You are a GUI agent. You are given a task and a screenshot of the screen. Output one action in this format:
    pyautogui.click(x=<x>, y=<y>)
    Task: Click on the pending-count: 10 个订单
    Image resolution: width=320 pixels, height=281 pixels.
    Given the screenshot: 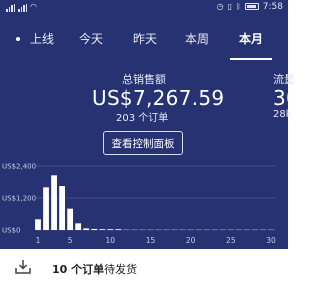 What is the action you would take?
    pyautogui.click(x=78, y=269)
    